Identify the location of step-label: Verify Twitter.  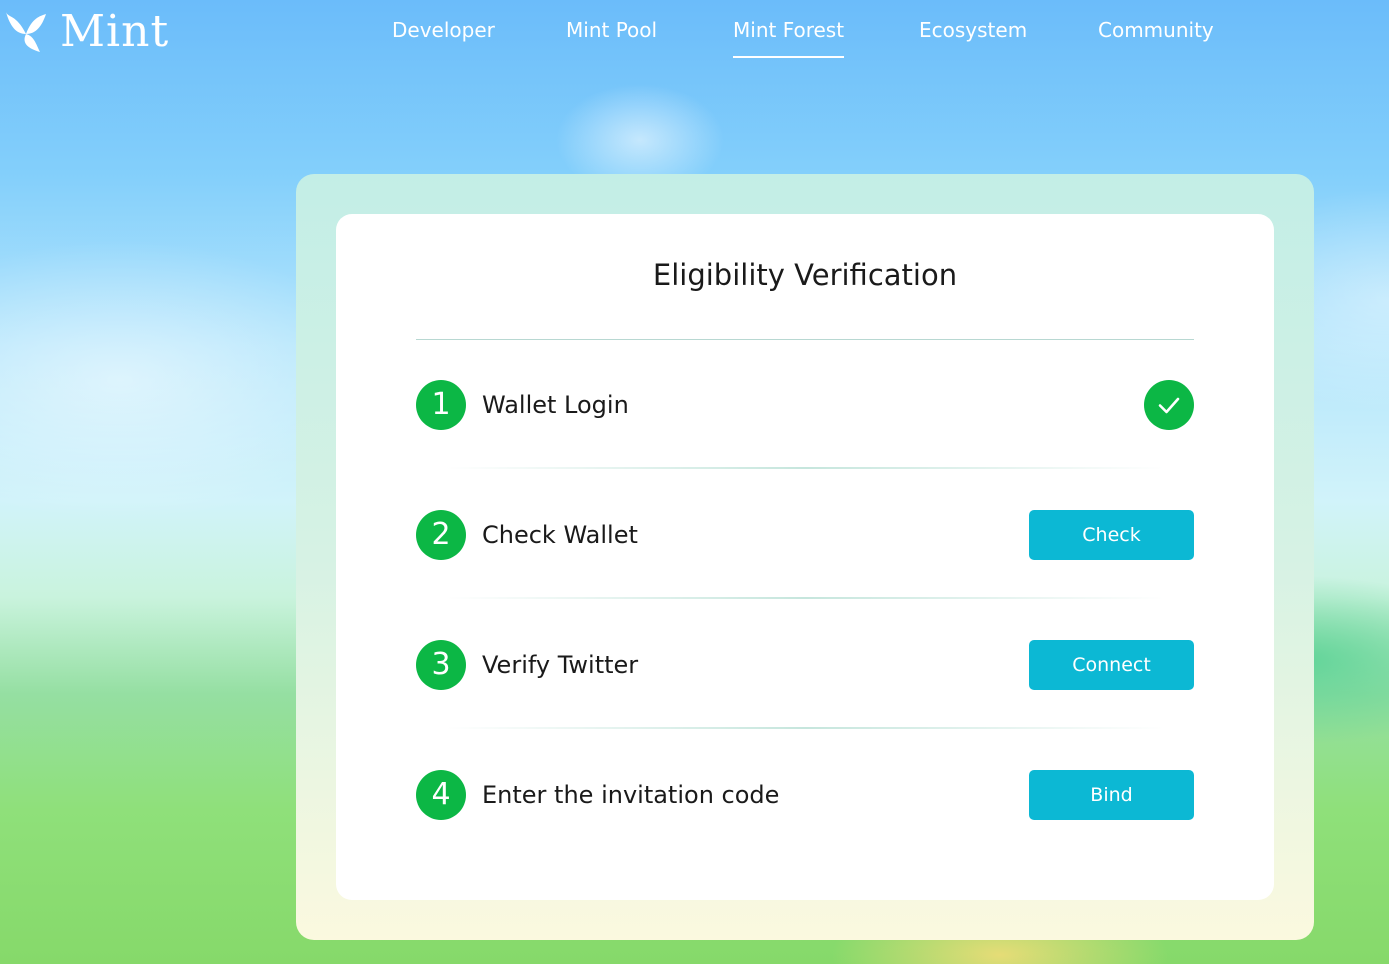
(560, 665).